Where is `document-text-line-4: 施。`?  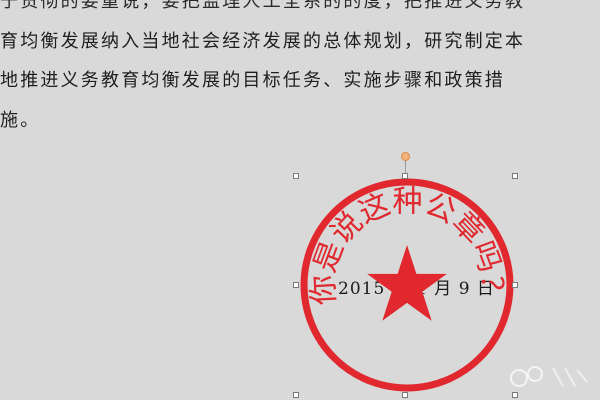
document-text-line-4: 施。 is located at coordinates (20, 120).